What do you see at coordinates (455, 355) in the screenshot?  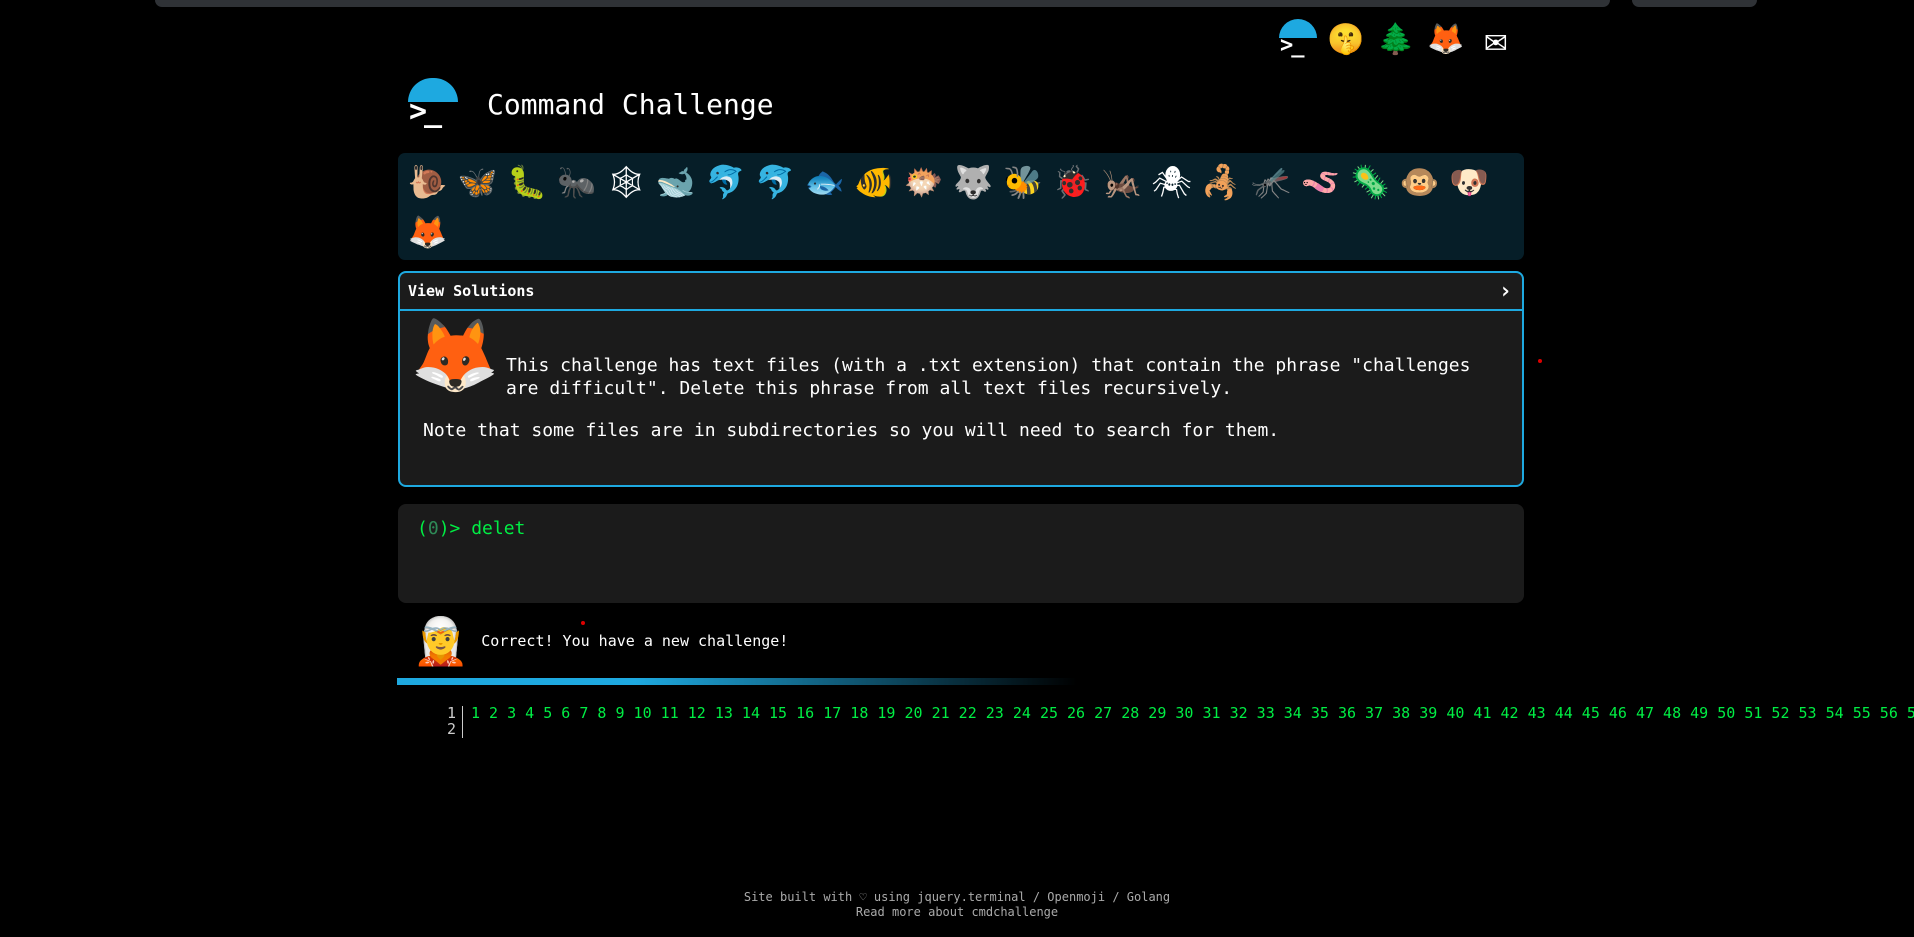 I see `fox-avatar-icon: 🦊` at bounding box center [455, 355].